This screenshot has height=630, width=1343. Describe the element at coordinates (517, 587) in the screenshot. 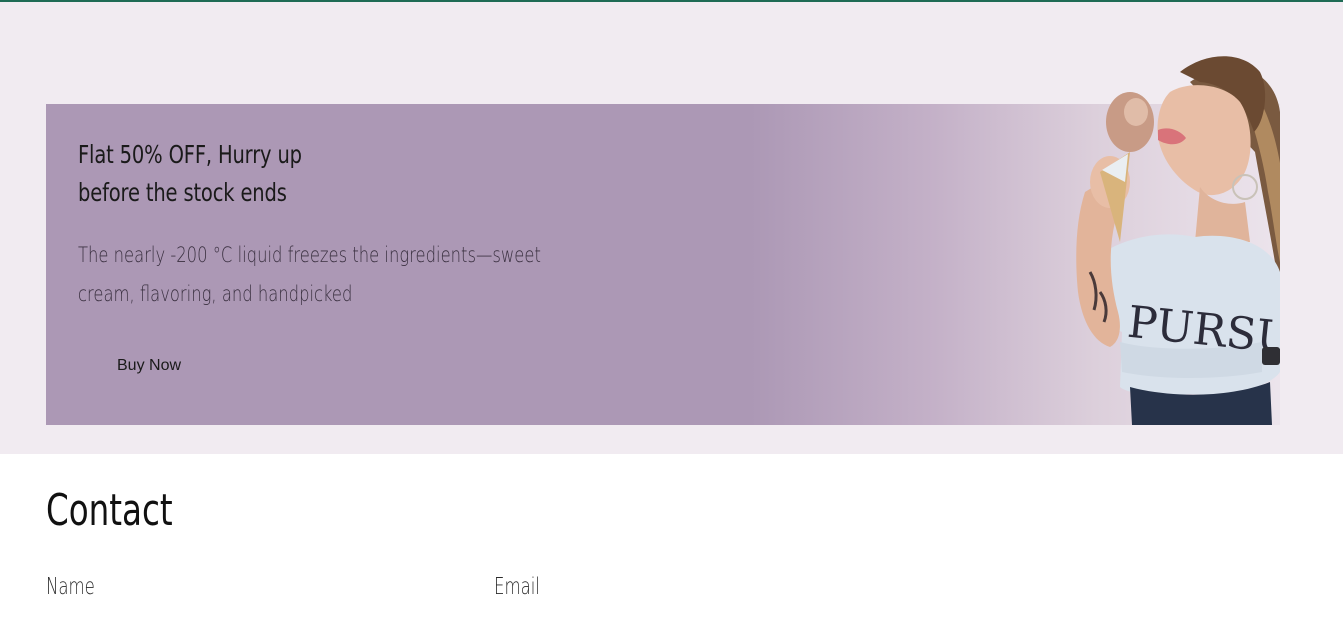

I see `email-field-label: Email` at that location.